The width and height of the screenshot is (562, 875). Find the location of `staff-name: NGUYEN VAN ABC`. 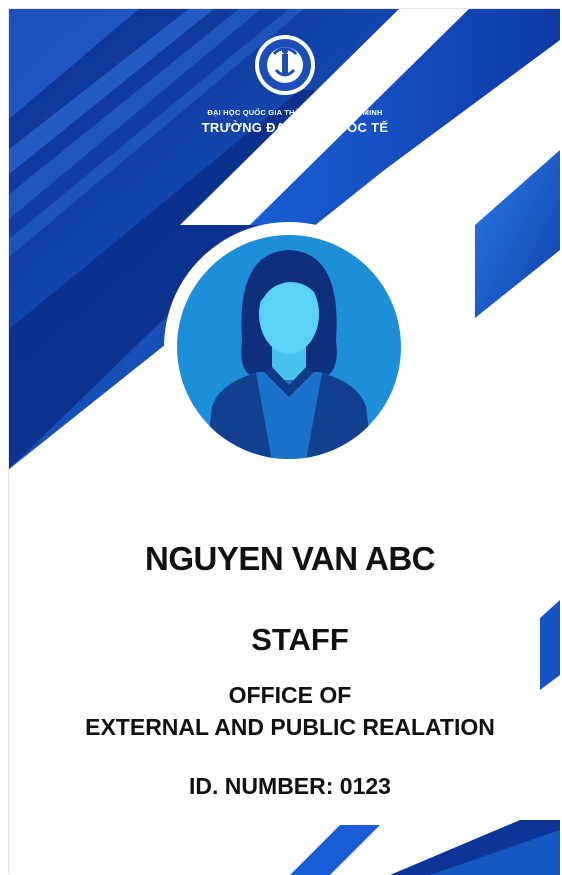

staff-name: NGUYEN VAN ABC is located at coordinates (290, 558).